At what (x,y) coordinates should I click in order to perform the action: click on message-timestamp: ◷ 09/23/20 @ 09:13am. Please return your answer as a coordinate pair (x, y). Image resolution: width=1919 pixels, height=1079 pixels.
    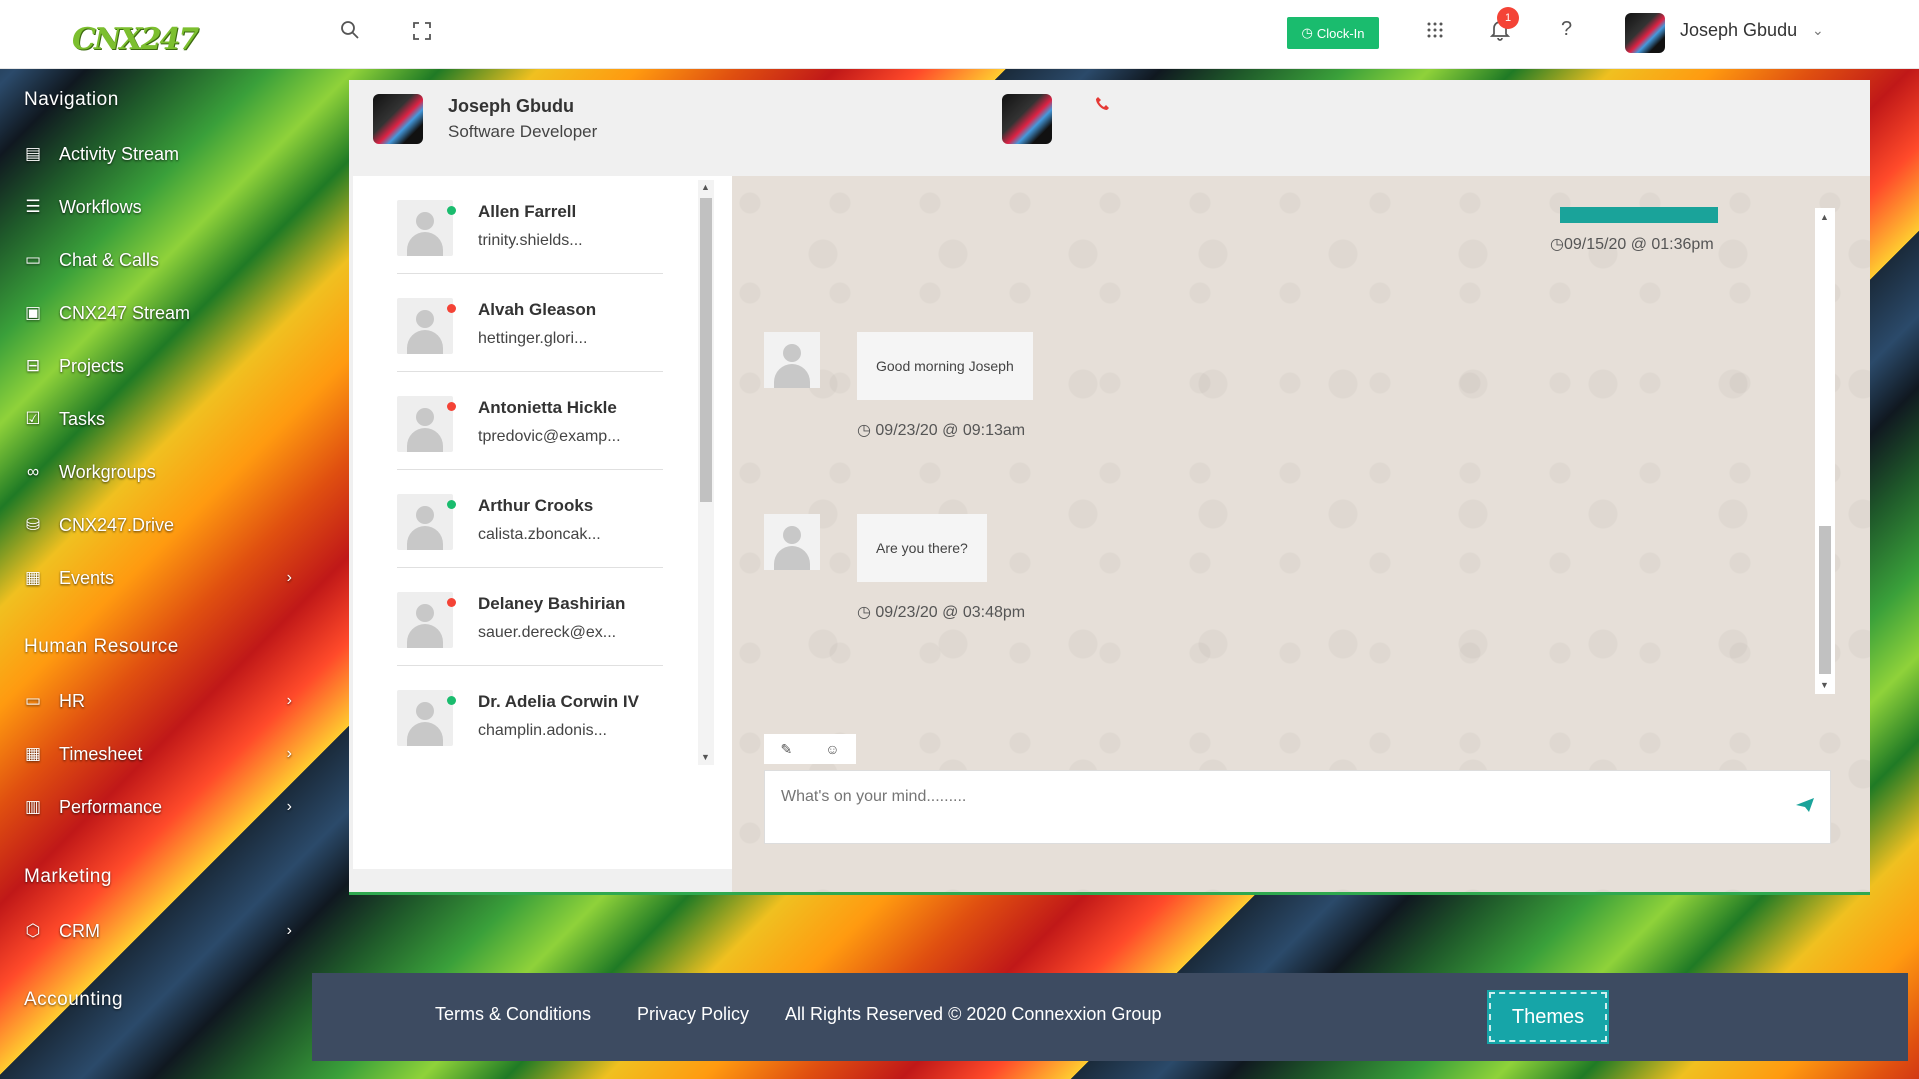
    Looking at the image, I should click on (941, 430).